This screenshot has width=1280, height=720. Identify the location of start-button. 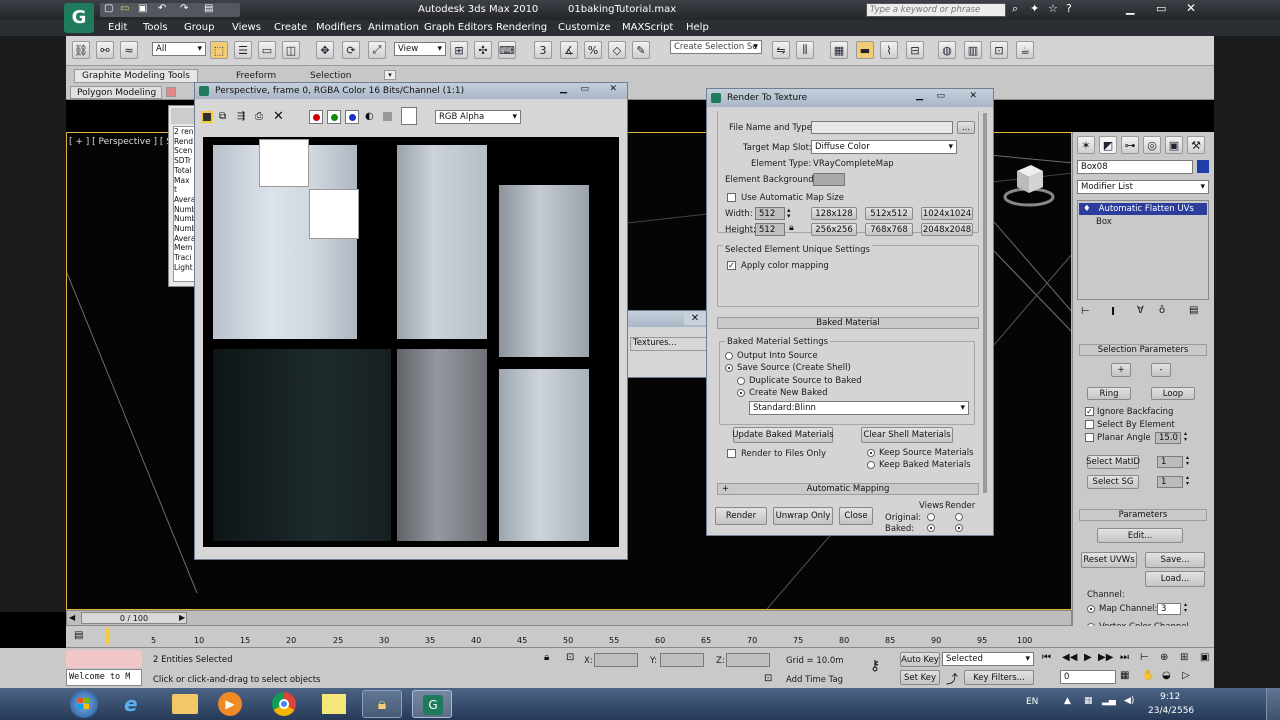
(84, 704).